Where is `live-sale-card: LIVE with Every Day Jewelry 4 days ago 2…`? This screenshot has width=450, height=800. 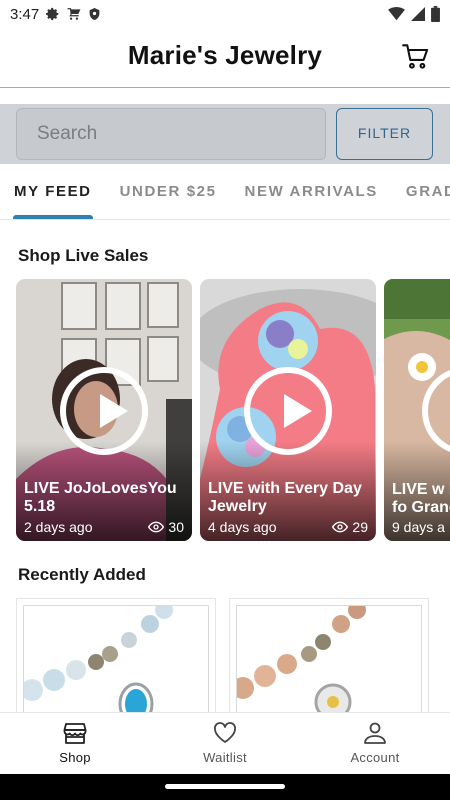 live-sale-card: LIVE with Every Day Jewelry 4 days ago 2… is located at coordinates (288, 410).